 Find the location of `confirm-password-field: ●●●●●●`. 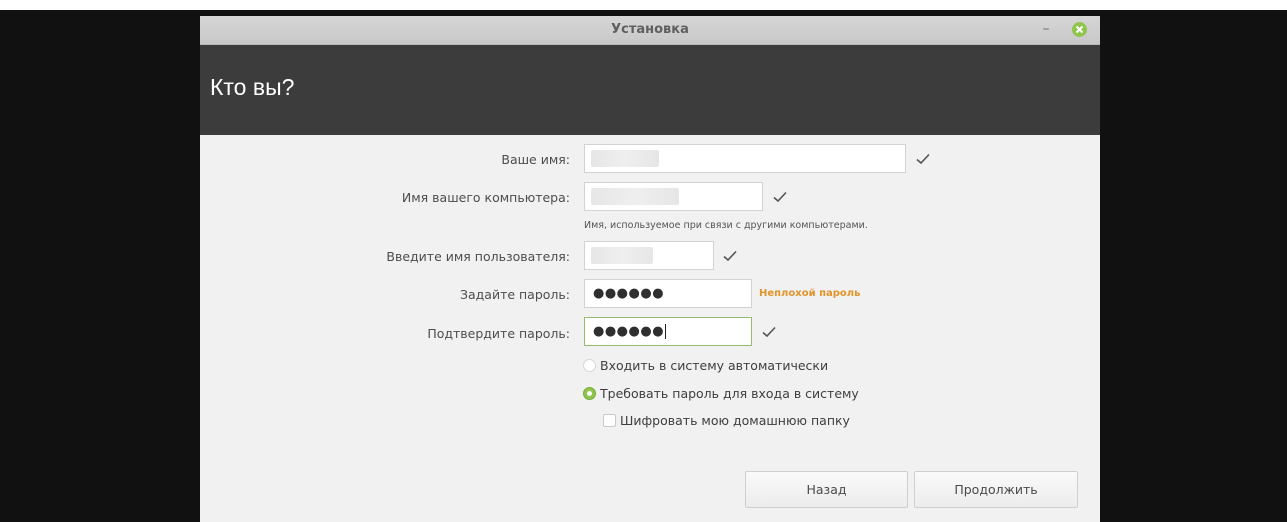

confirm-password-field: ●●●●●● is located at coordinates (668, 331).